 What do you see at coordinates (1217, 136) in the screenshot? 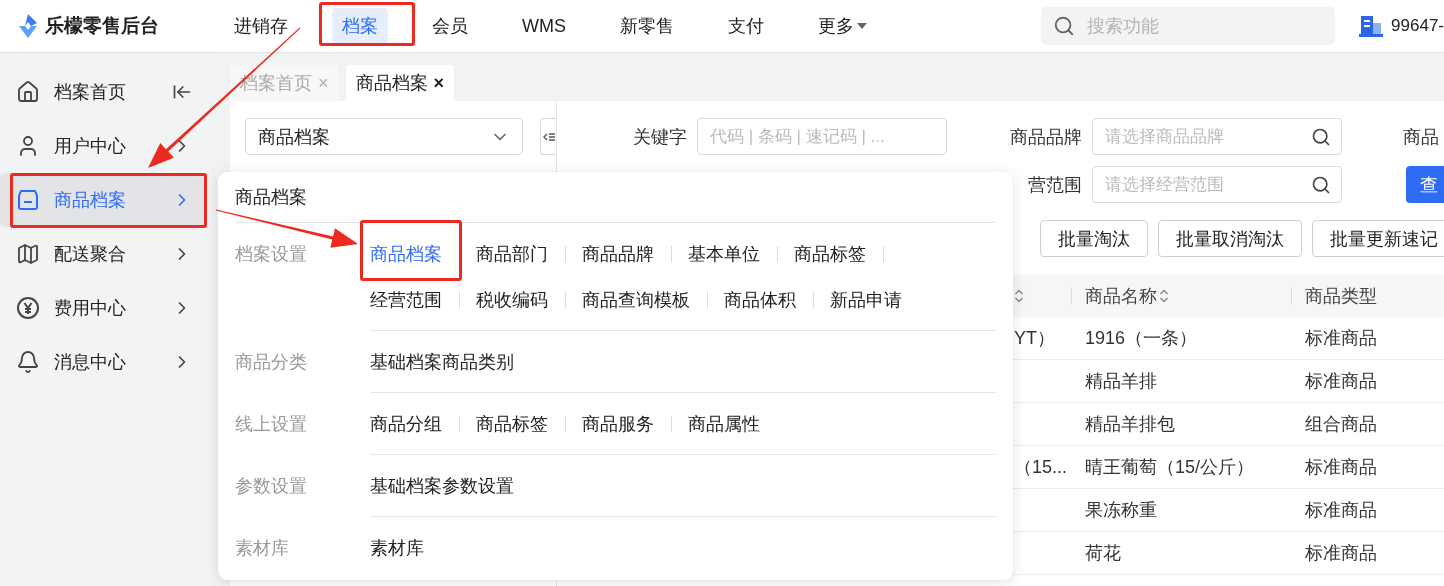
I see `brand-box: 请选择商品品牌` at bounding box center [1217, 136].